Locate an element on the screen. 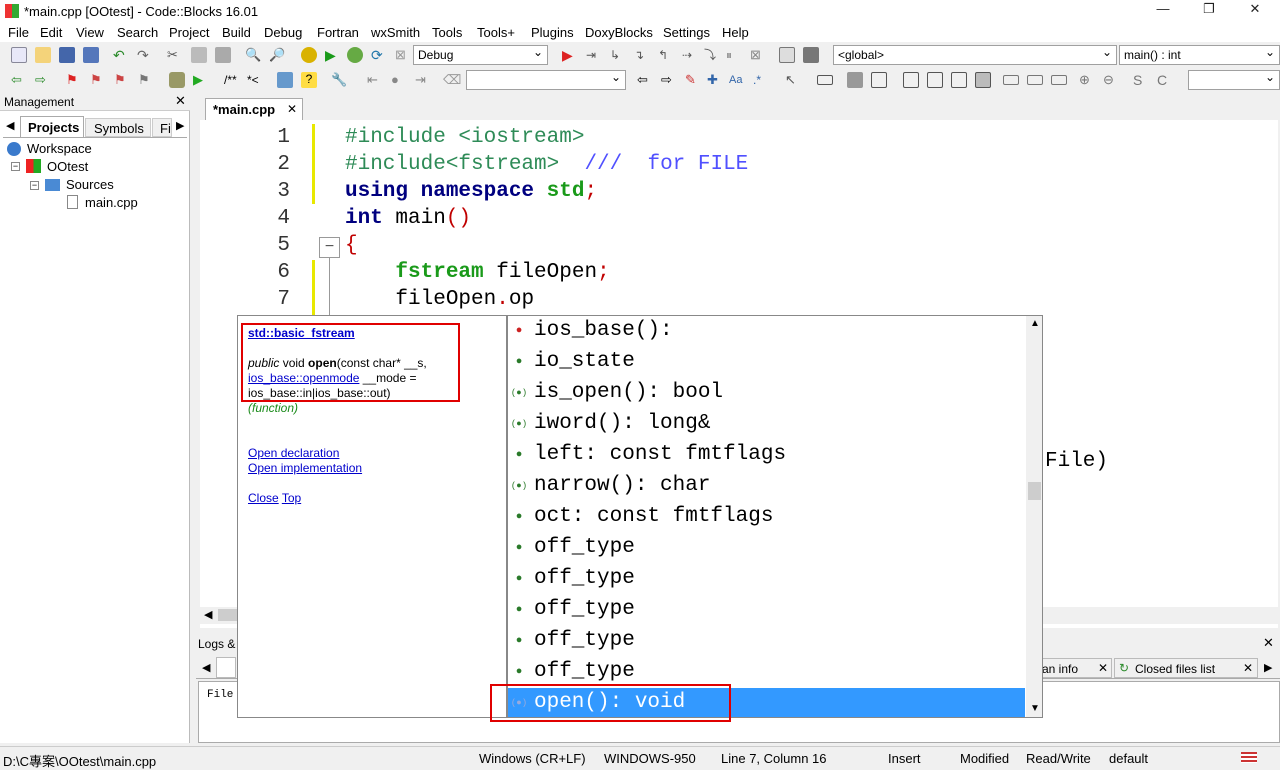 The height and width of the screenshot is (770, 1280). logs-tab-info: an info ✕ is located at coordinates (1075, 668).